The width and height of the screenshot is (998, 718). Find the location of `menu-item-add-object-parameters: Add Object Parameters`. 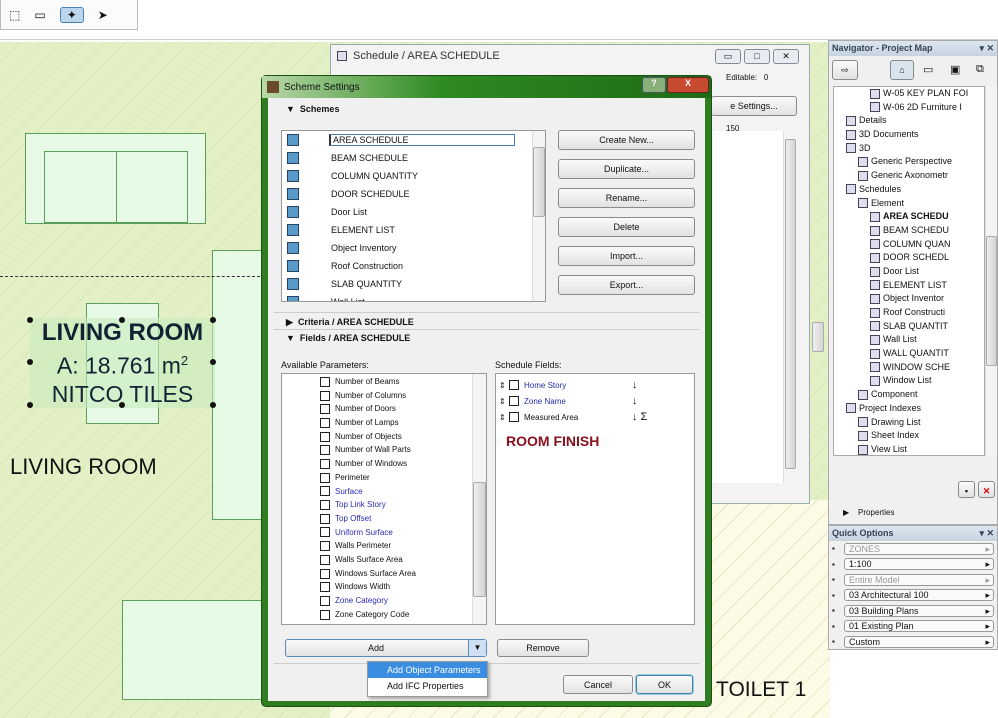

menu-item-add-object-parameters: Add Object Parameters is located at coordinates (427, 670).